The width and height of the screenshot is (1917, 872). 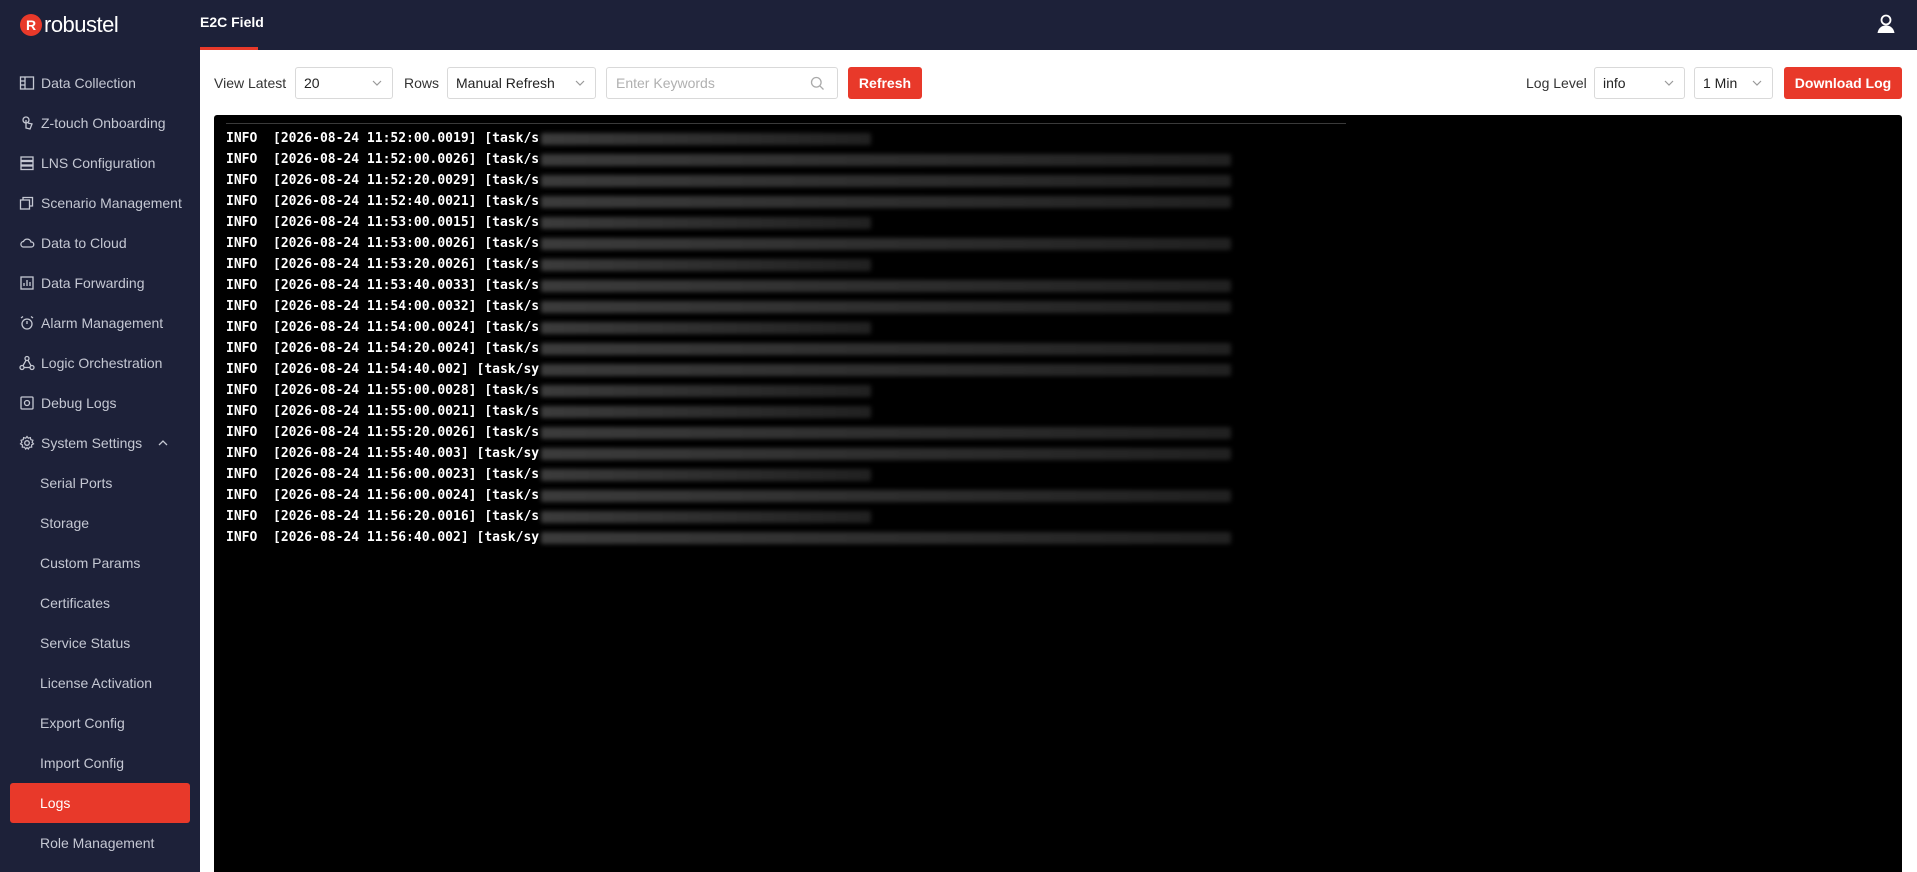 I want to click on sidebar-item-label: Serial Ports, so click(x=76, y=483).